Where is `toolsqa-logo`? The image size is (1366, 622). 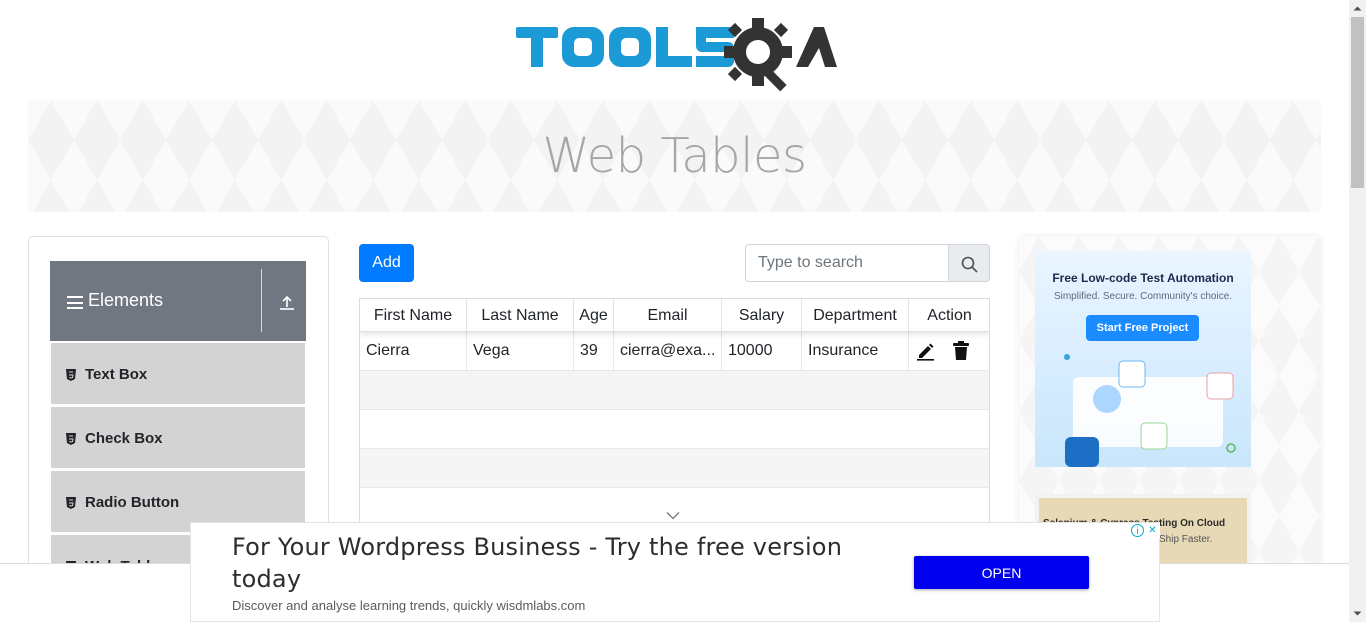 toolsqa-logo is located at coordinates (676, 53).